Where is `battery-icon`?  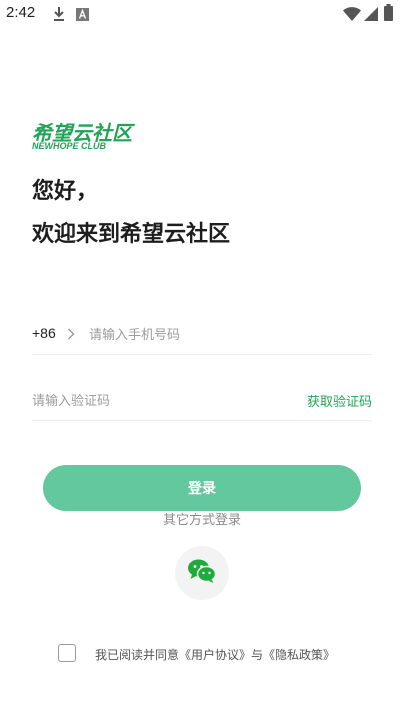
battery-icon is located at coordinates (388, 14).